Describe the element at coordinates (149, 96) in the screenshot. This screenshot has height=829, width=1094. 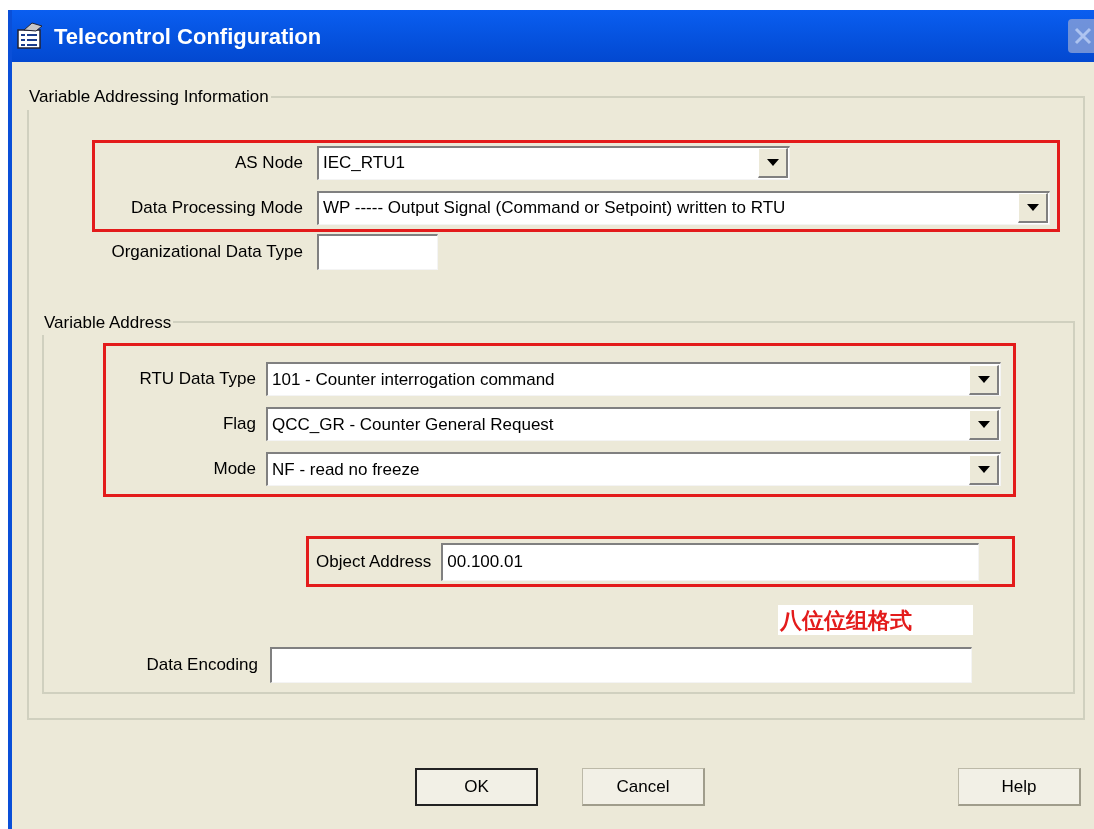
I see `group-label: Variable Addressing Information` at that location.